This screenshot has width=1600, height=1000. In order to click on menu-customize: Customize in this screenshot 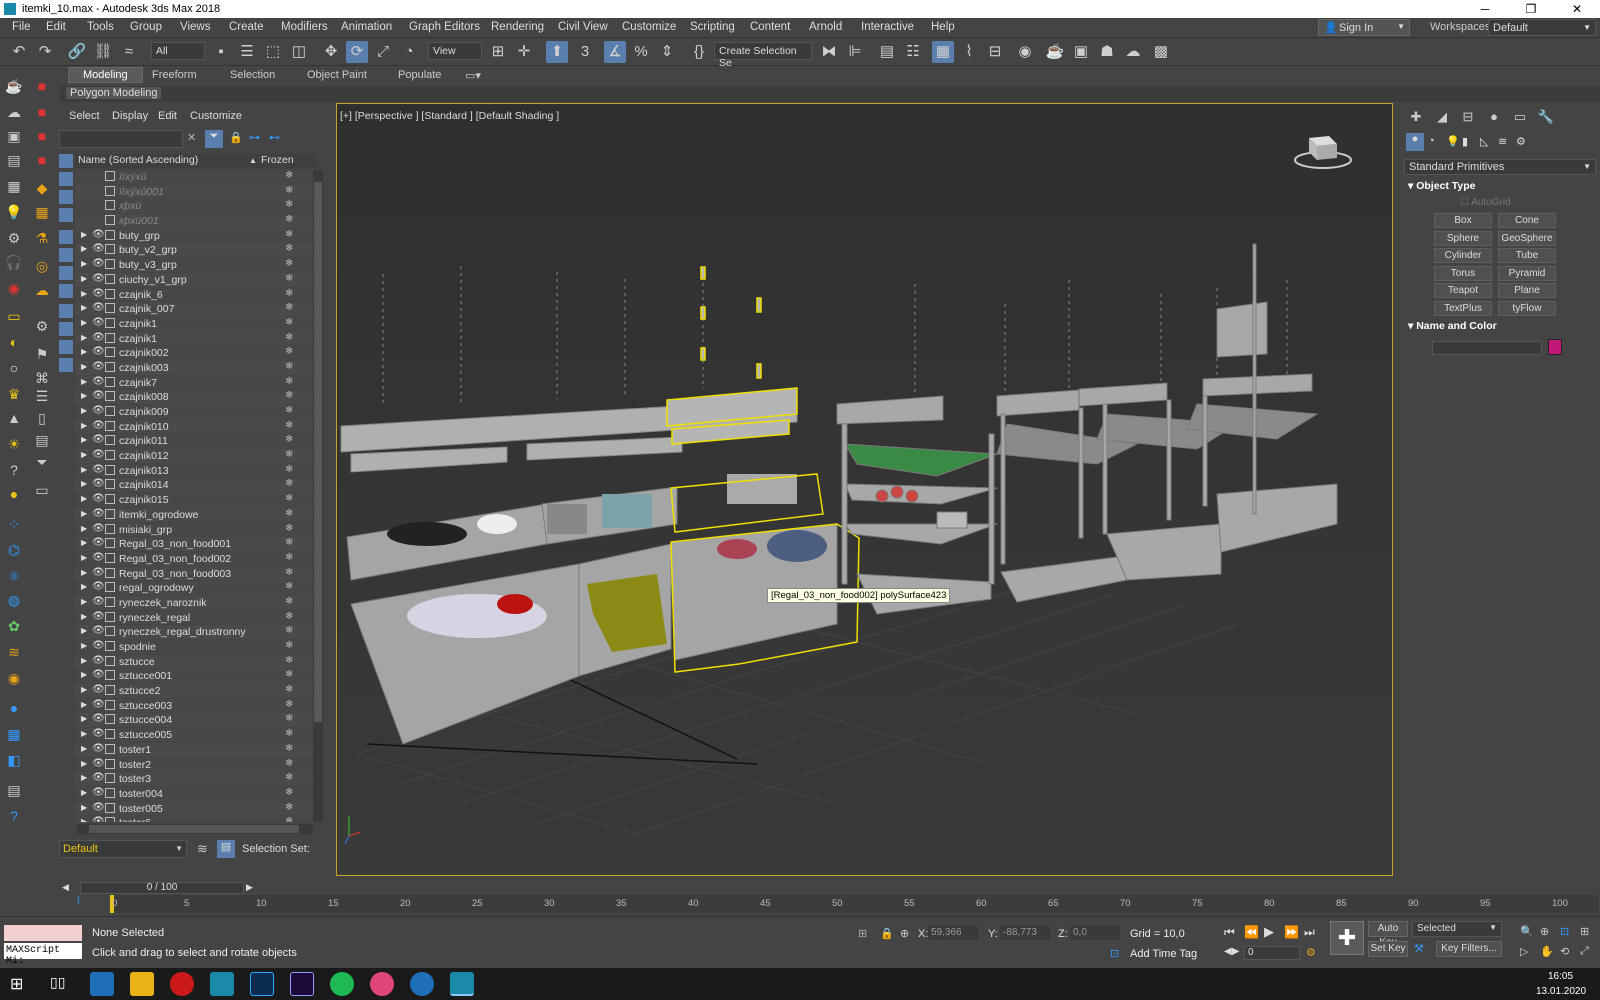, I will do `click(649, 27)`.